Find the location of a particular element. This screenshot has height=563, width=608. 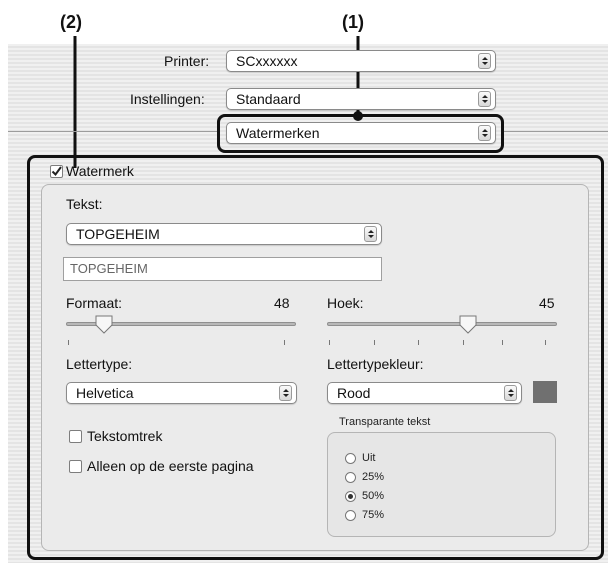

text-popup-value: TOPGEHEIM is located at coordinates (118, 234).